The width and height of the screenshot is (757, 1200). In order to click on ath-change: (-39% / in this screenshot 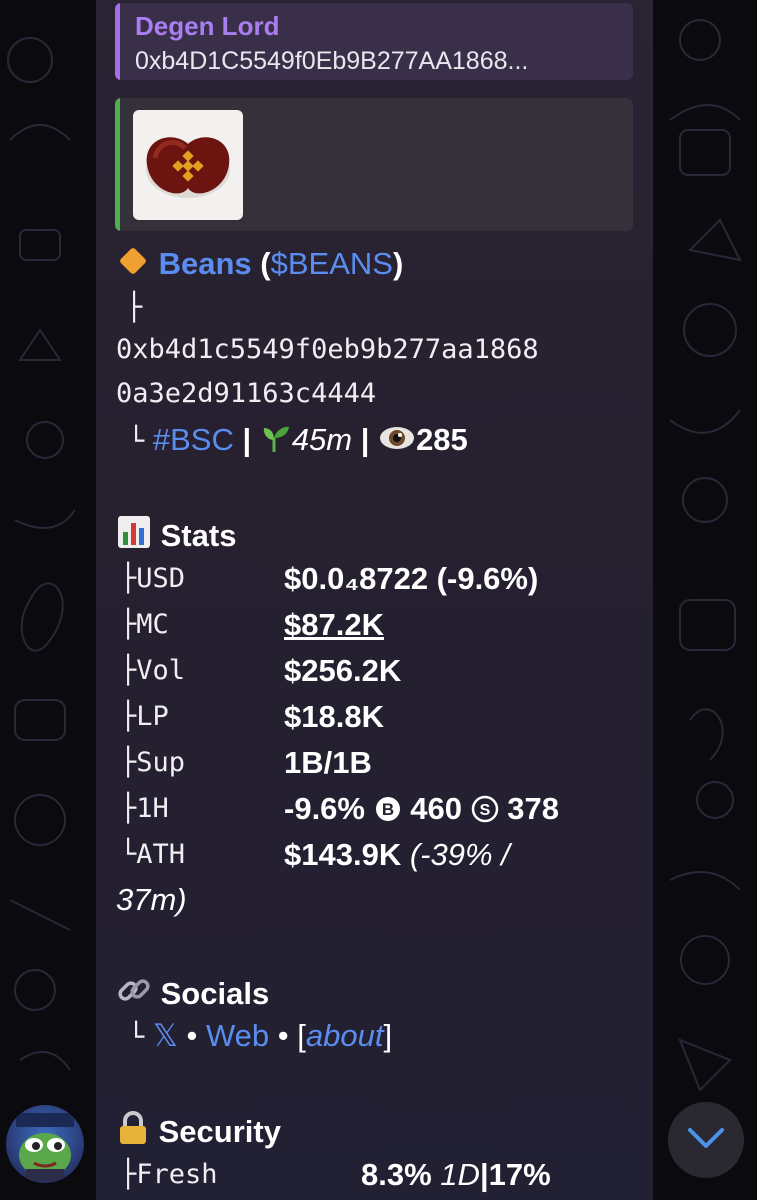, I will do `click(459, 854)`.